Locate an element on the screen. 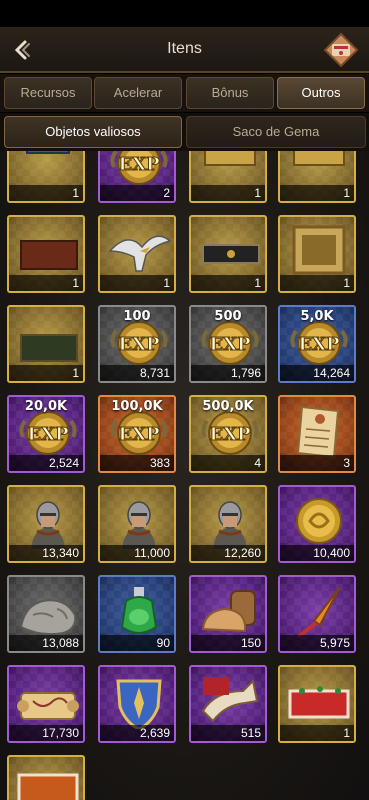 This screenshot has width=369, height=800. page-title: Itens is located at coordinates (184, 48).